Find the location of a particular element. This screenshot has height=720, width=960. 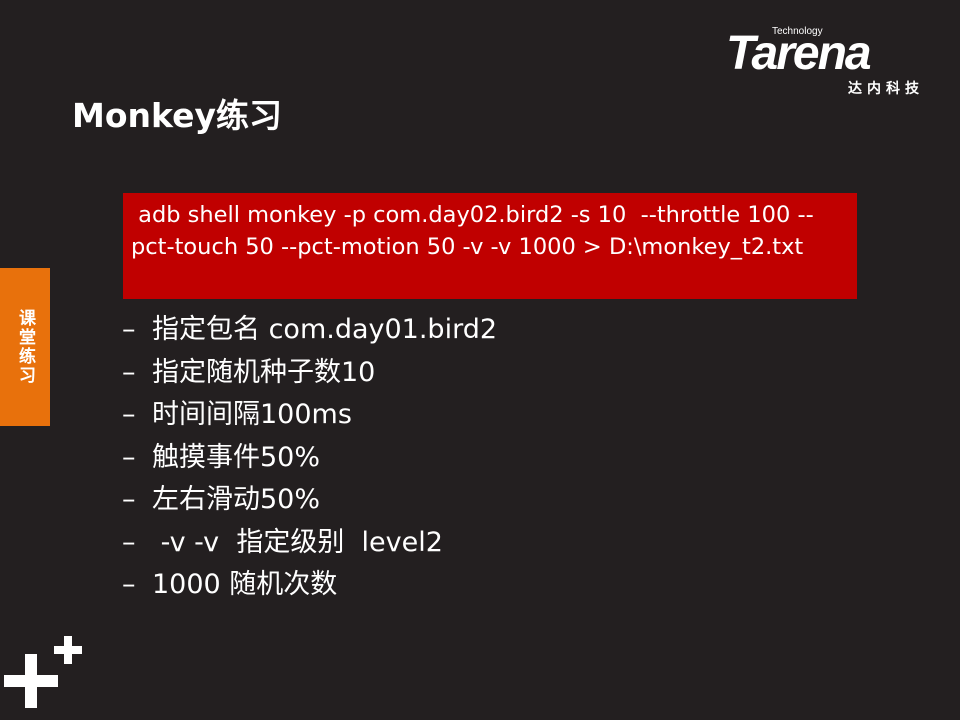

tarena-logo: Technology Tarena 达内科技 is located at coordinates (826, 62).